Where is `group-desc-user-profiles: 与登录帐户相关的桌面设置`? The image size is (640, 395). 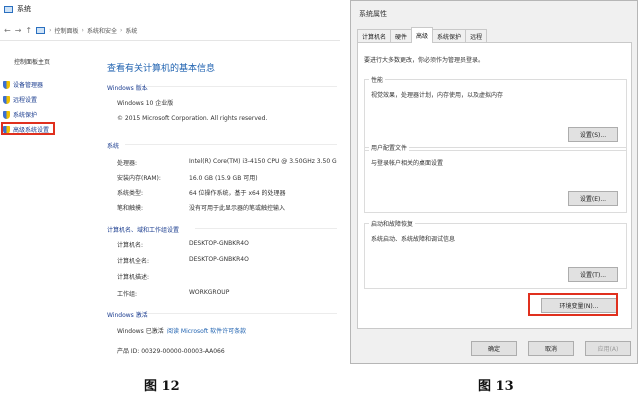 group-desc-user-profiles: 与登录帐户相关的桌面设置 is located at coordinates (407, 163).